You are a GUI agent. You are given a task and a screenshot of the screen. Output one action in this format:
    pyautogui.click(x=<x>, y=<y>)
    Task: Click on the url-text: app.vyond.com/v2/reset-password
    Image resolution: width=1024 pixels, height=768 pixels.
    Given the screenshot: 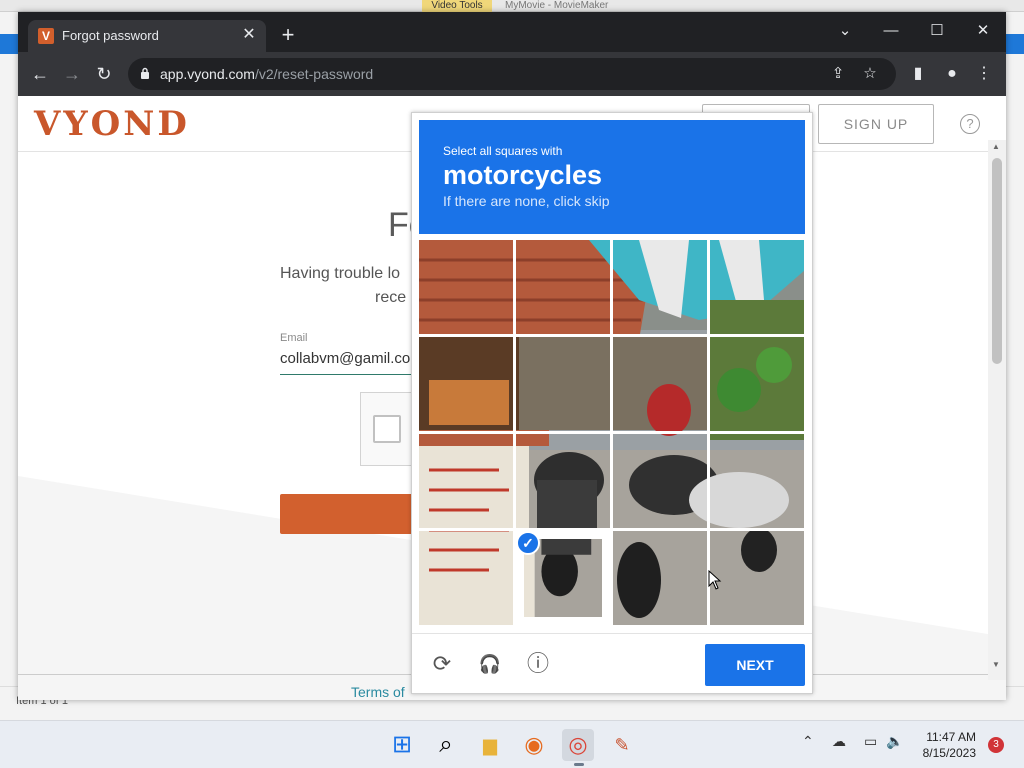 What is the action you would take?
    pyautogui.click(x=266, y=74)
    